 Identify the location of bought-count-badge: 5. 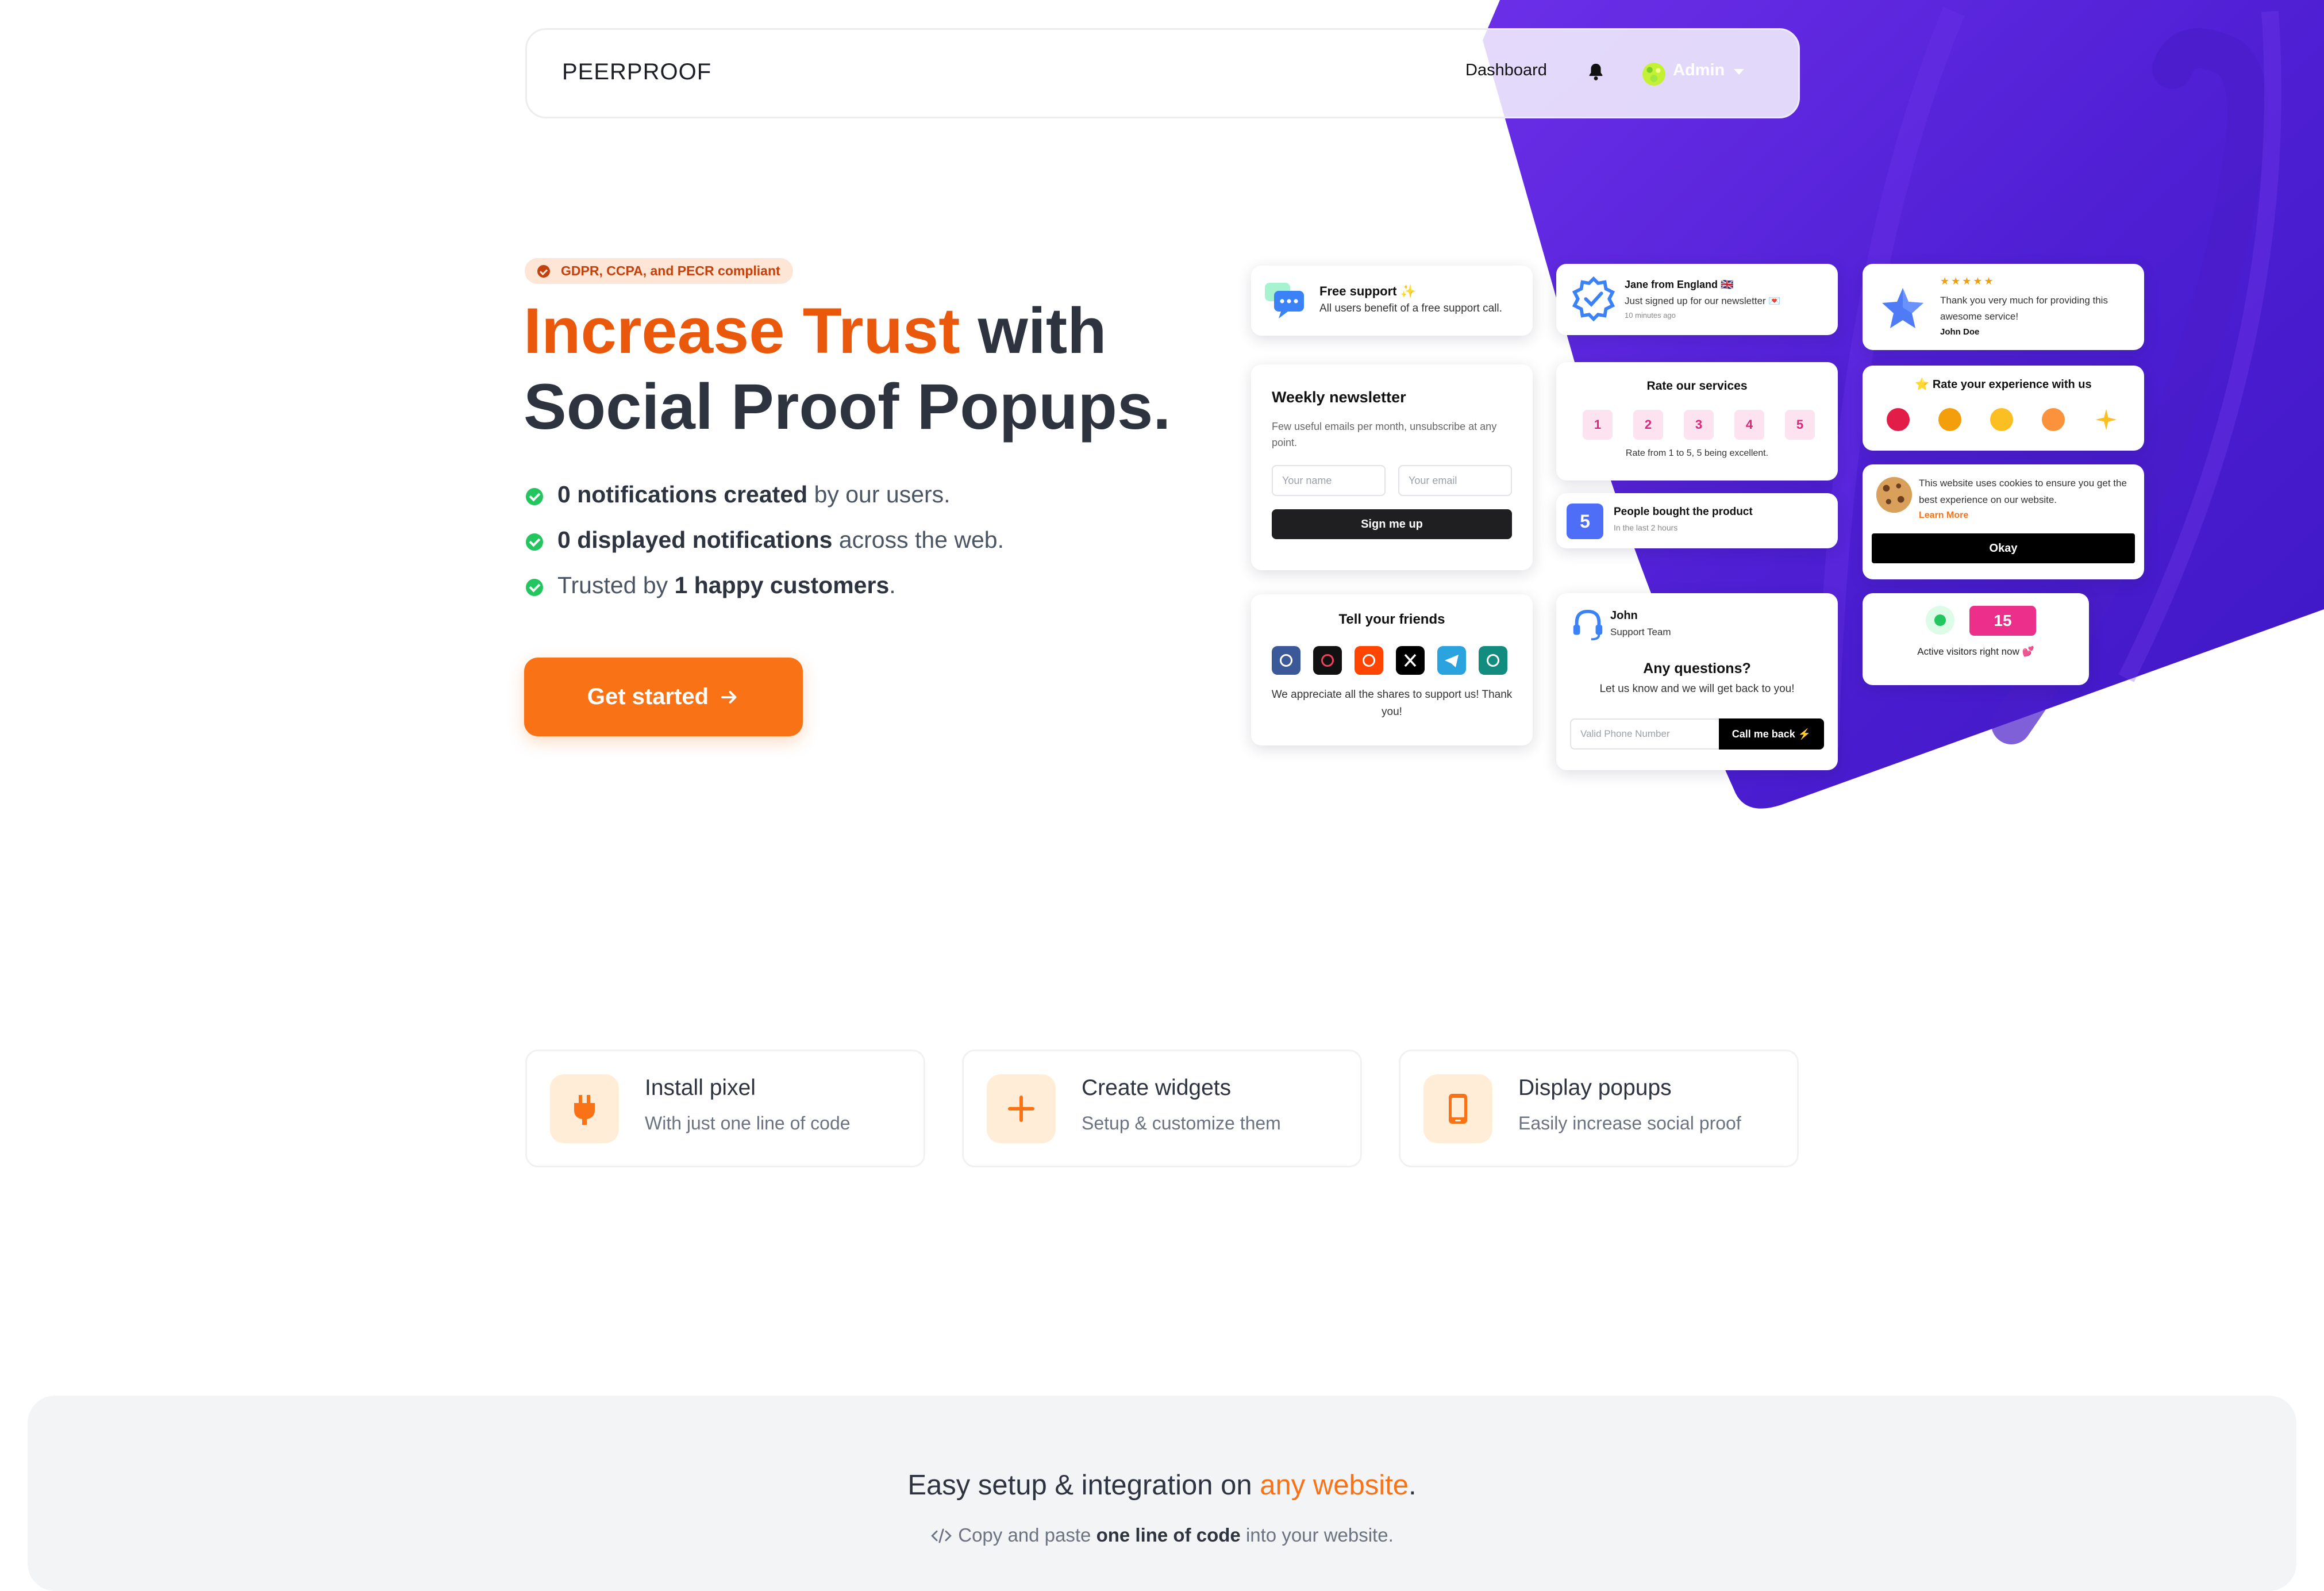
(1585, 521).